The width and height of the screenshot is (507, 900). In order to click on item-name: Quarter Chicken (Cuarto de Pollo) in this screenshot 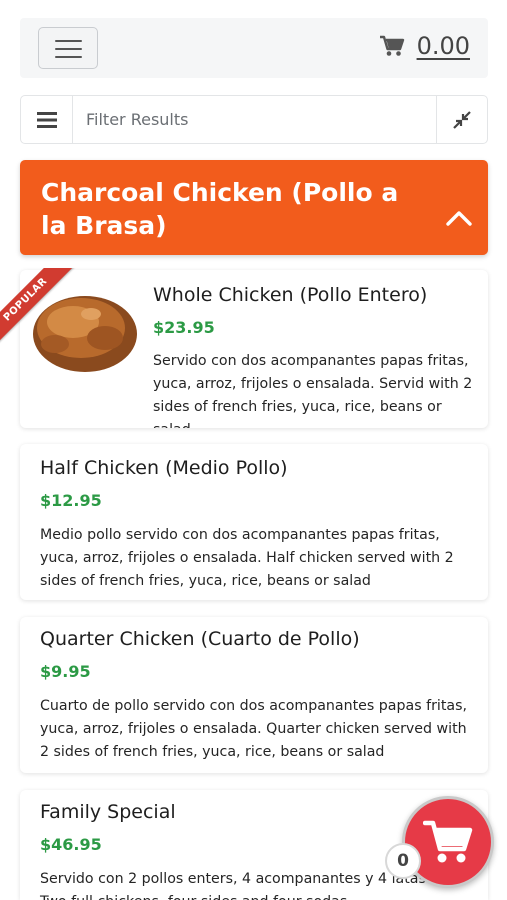, I will do `click(200, 639)`.